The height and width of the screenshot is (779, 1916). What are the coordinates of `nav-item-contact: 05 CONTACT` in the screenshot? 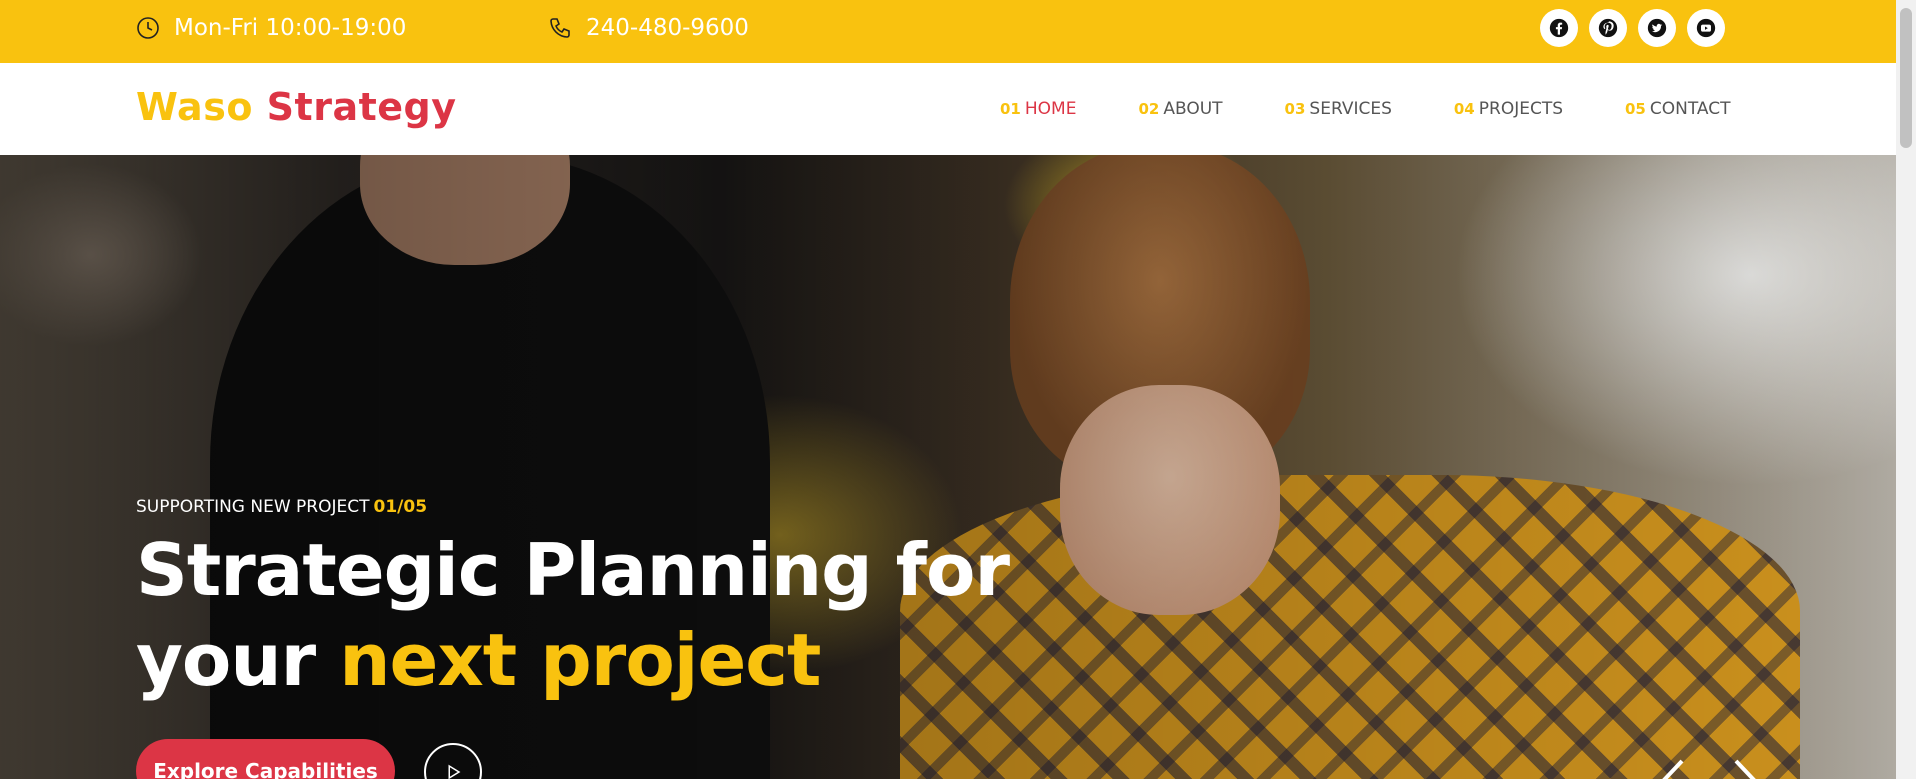 It's located at (1678, 109).